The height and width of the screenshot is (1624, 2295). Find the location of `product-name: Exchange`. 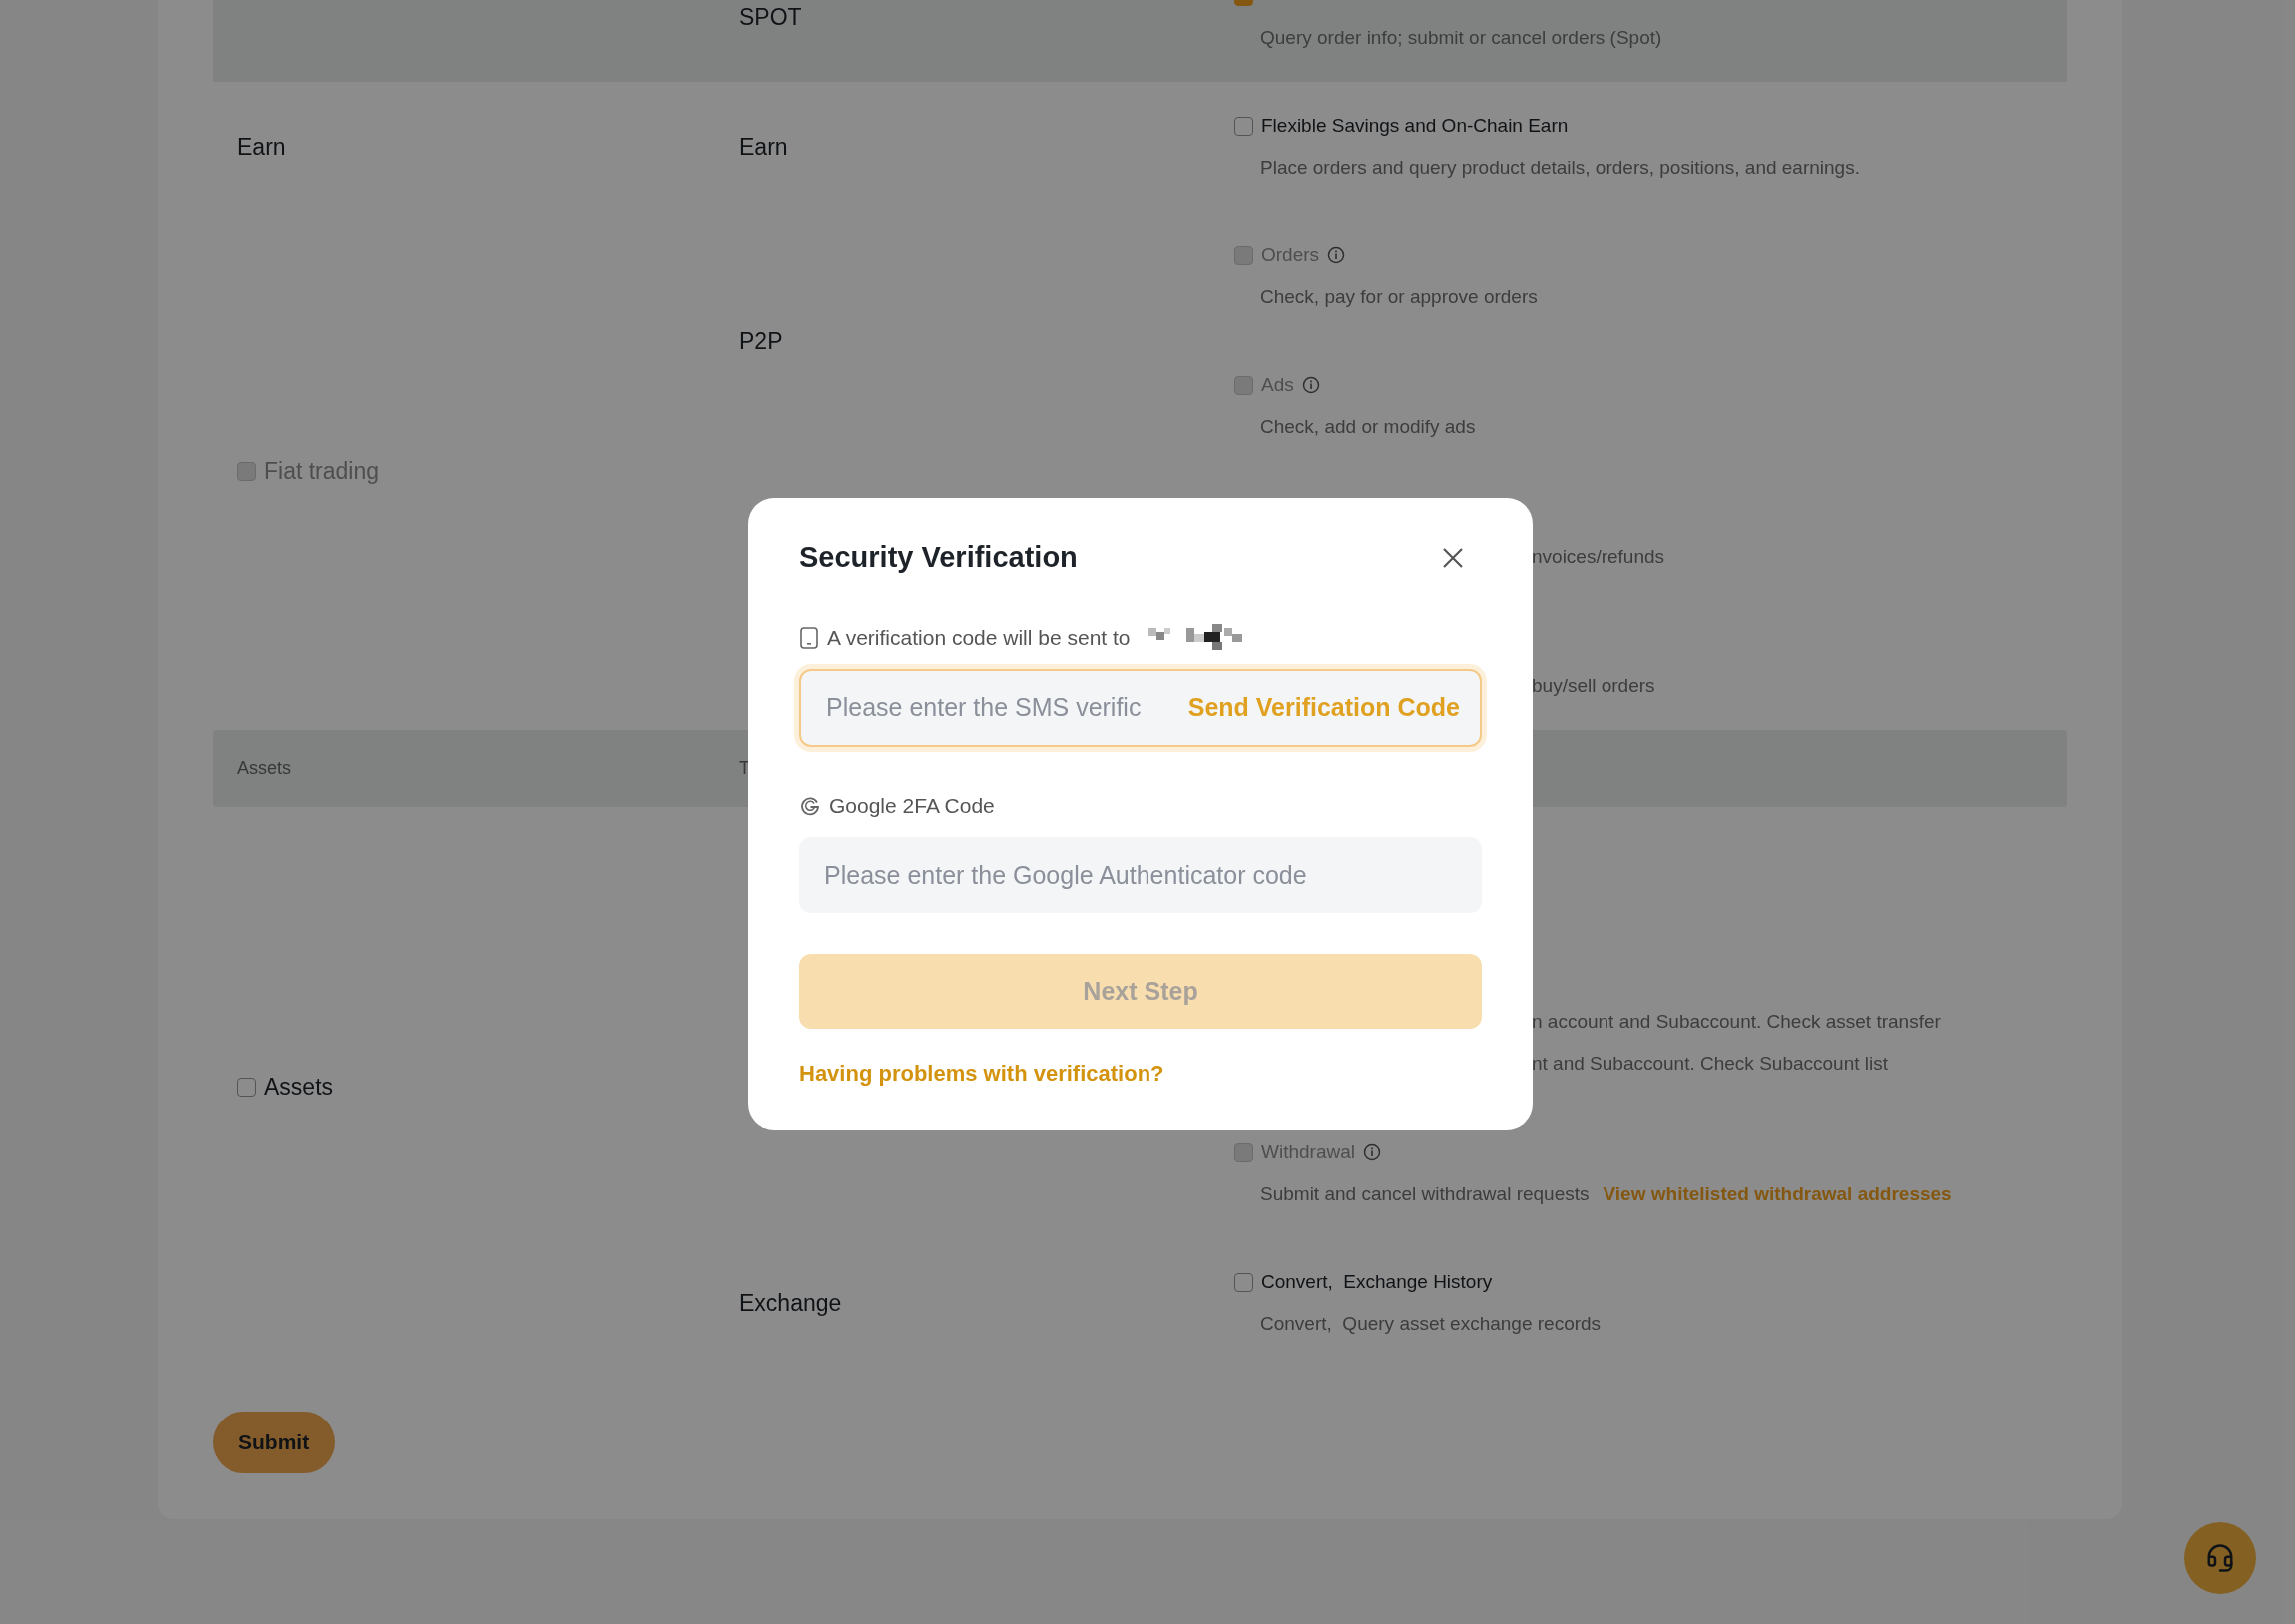

product-name: Exchange is located at coordinates (790, 1303).